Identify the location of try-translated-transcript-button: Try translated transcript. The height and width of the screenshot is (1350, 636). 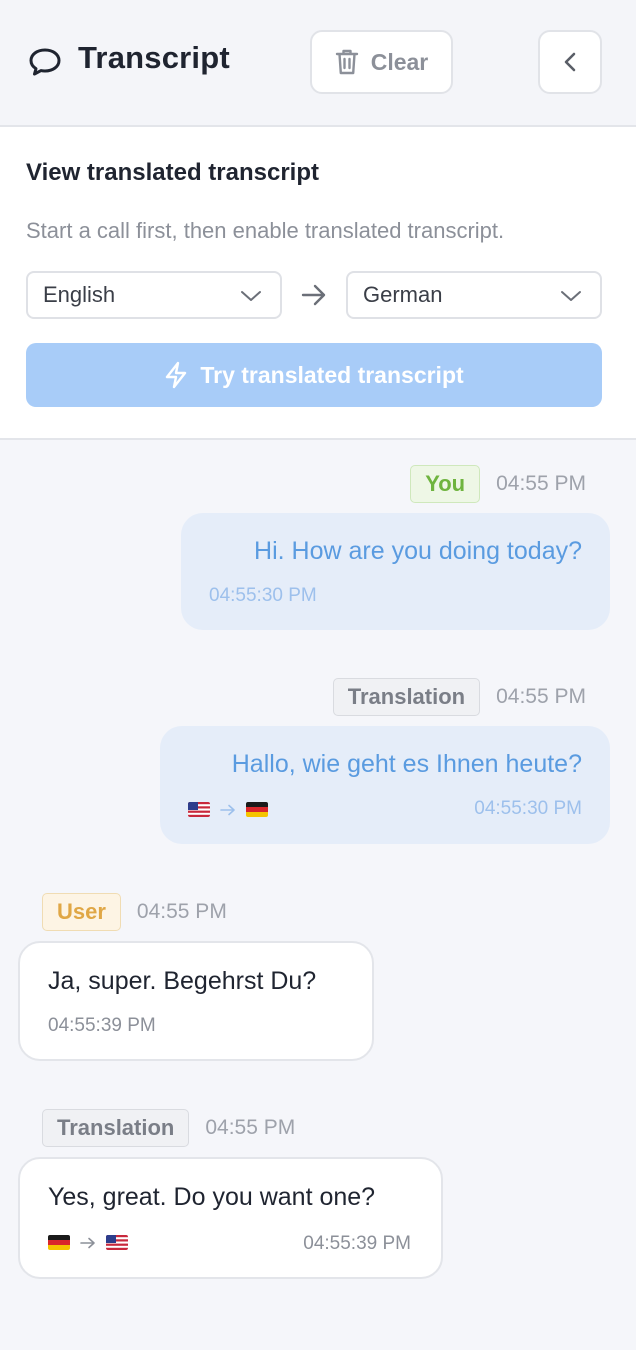
(314, 375).